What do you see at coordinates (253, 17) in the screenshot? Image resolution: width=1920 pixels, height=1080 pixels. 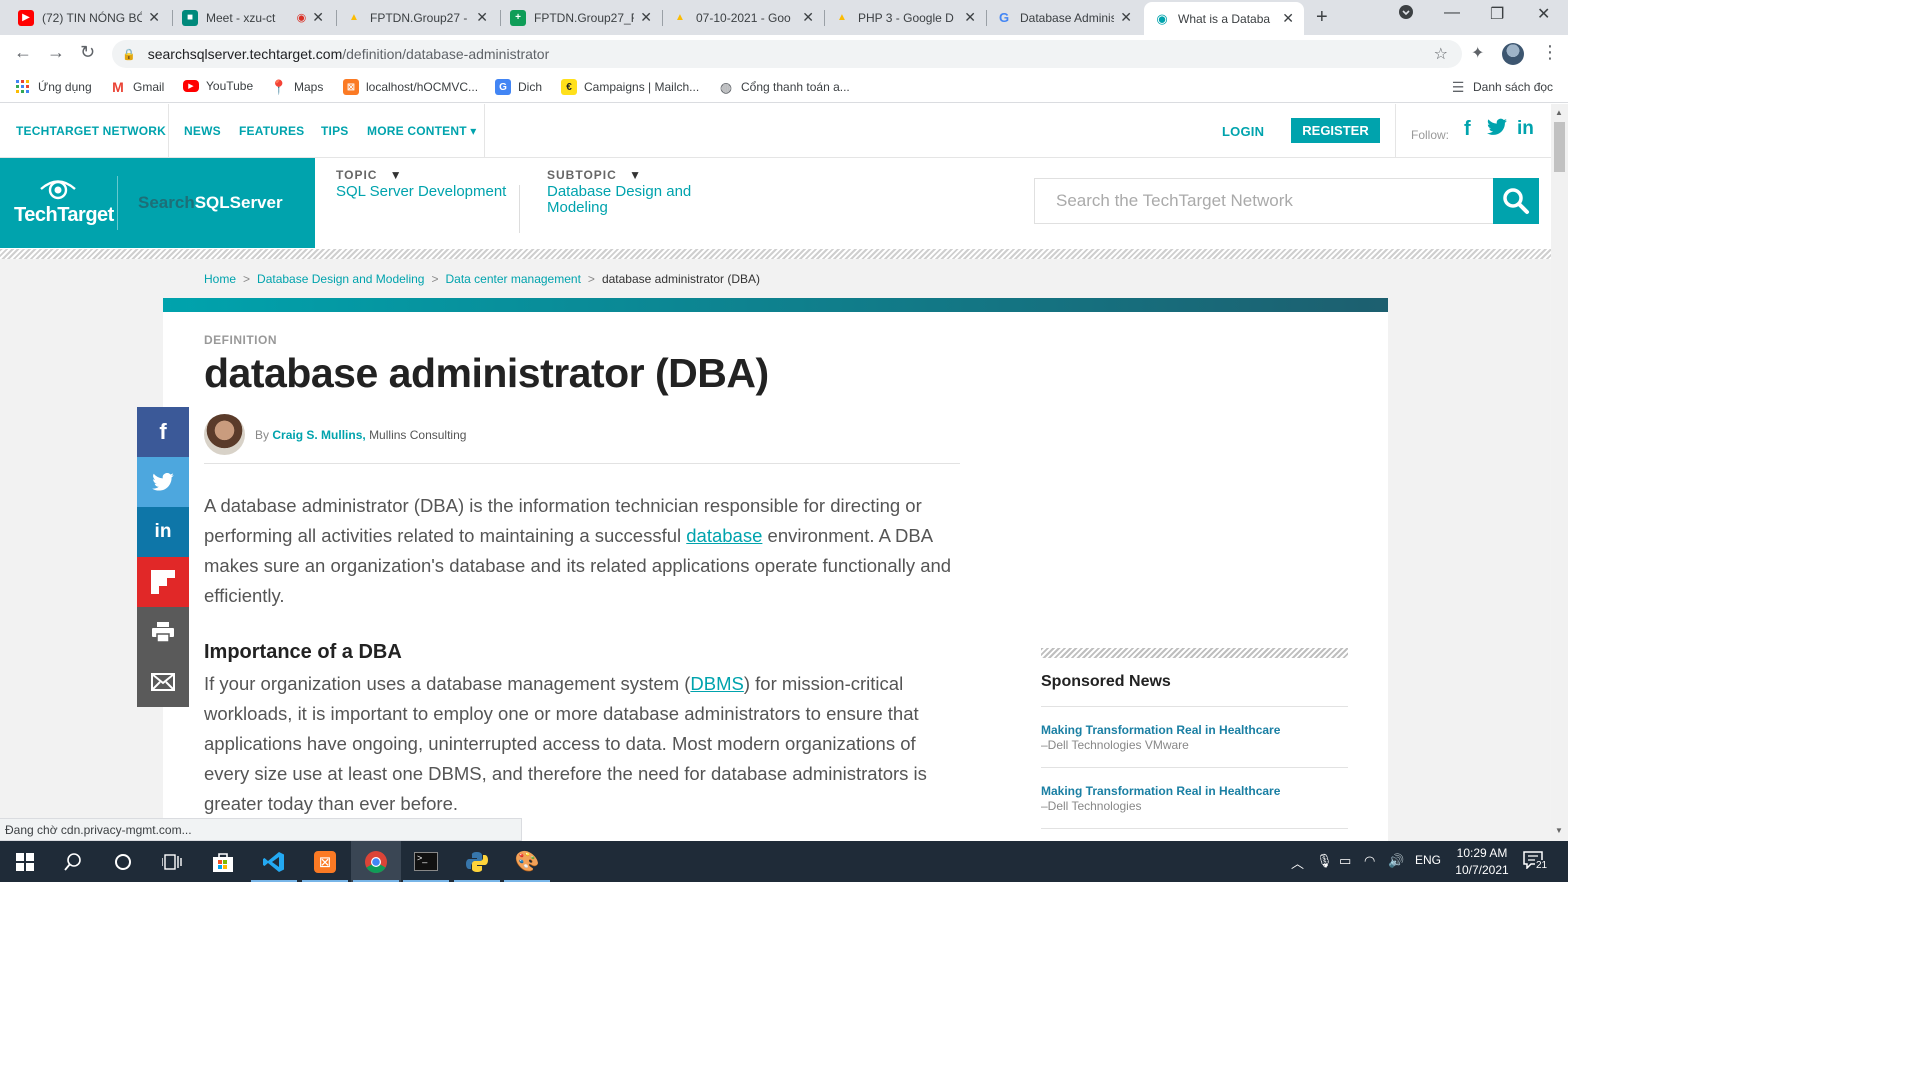 I see `tab-meet: ■ Meet - xzu-ct ◉ ✕` at bounding box center [253, 17].